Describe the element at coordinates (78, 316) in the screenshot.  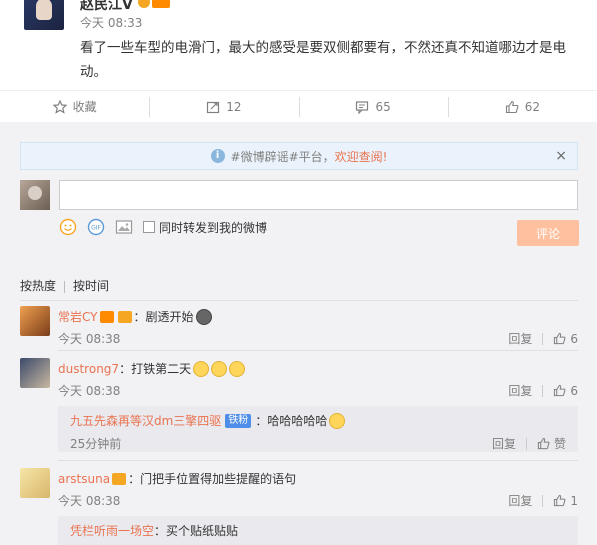
I see `commenter-name: 常岩CY` at that location.